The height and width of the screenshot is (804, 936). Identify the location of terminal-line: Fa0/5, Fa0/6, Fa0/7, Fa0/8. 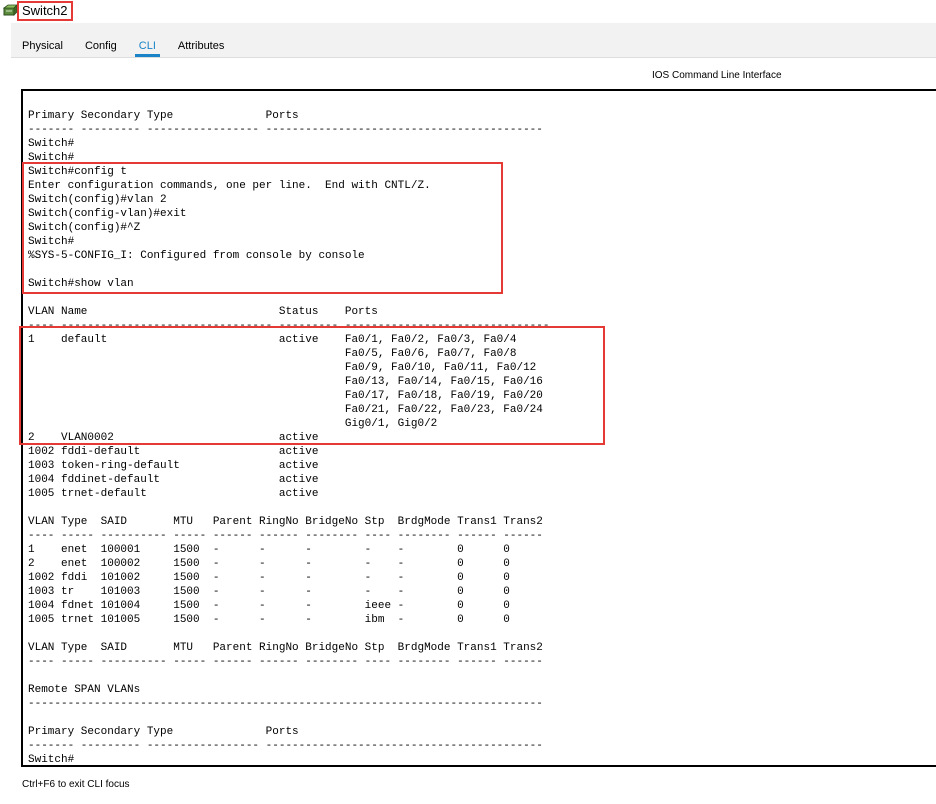
(272, 354).